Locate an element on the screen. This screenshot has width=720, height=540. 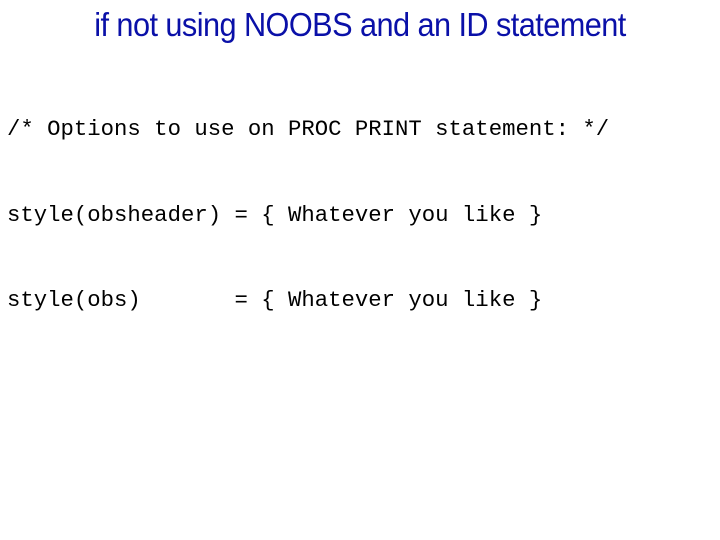
slide-title: if not using NOOBS and an ID statement is located at coordinates (360, 24).